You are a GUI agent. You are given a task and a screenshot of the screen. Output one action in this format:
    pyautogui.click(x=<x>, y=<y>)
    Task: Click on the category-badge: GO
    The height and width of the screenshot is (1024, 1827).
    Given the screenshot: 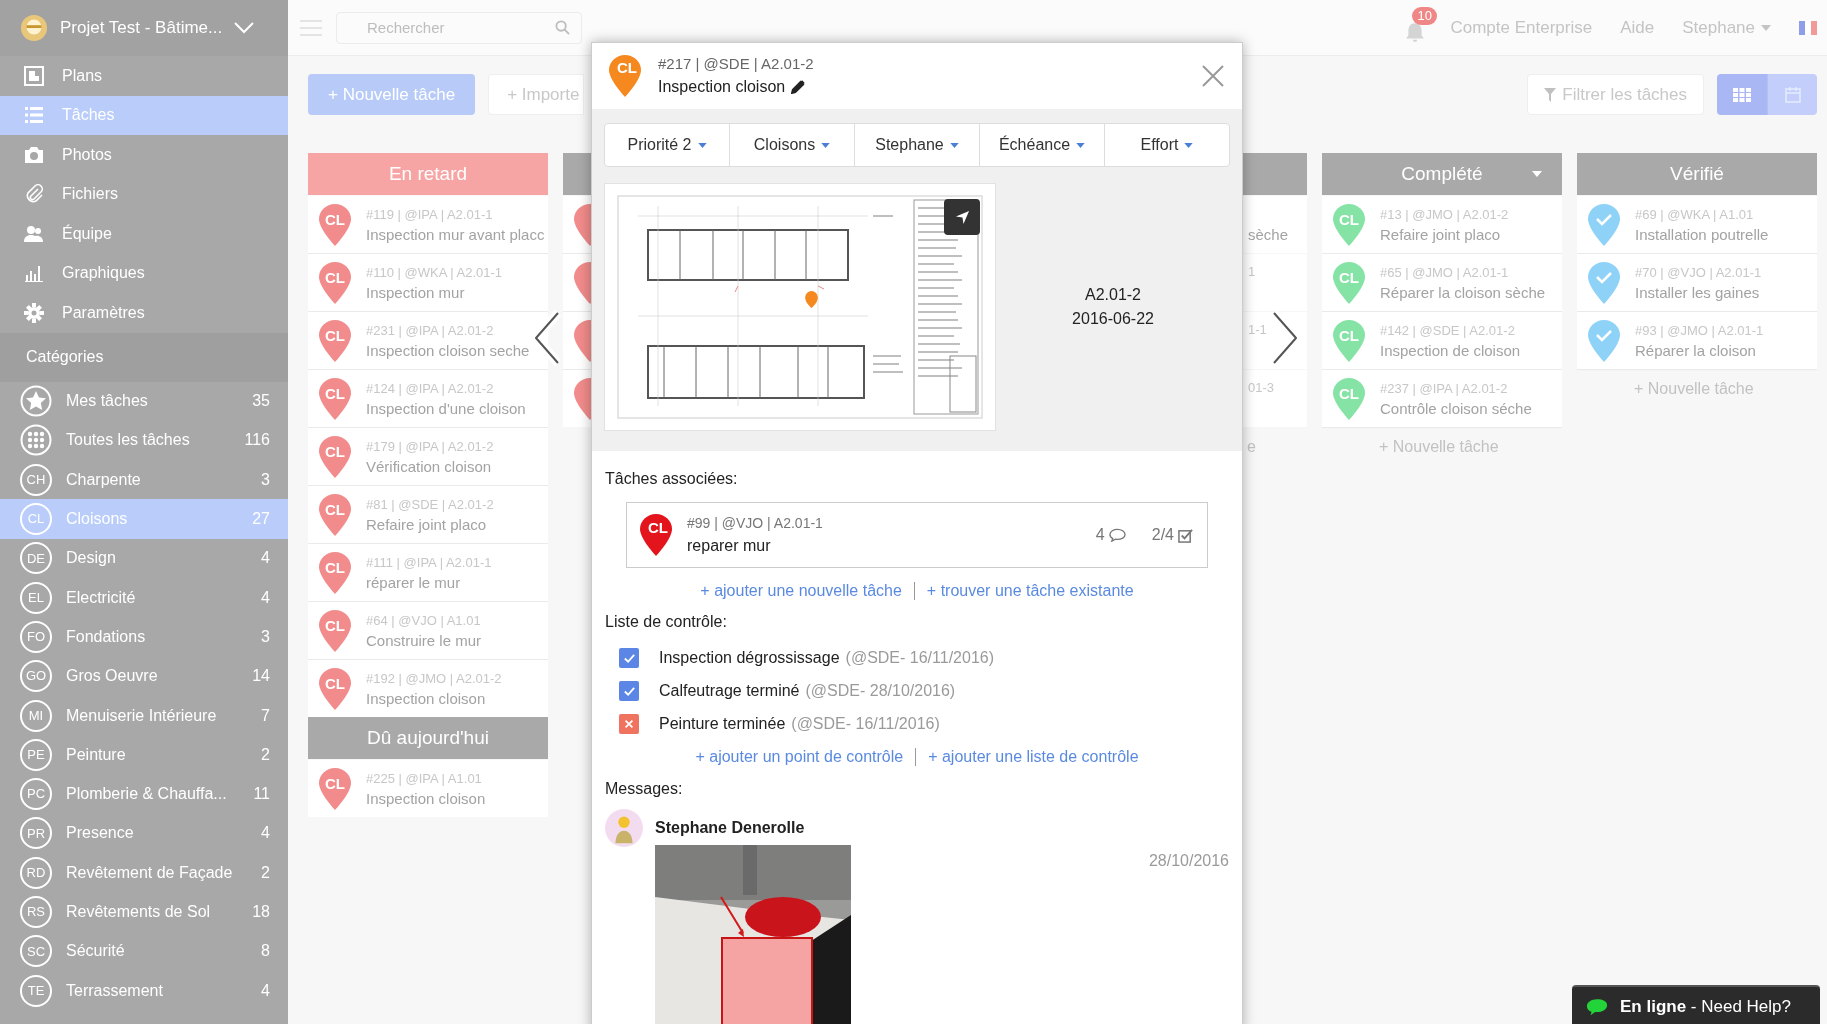 What is the action you would take?
    pyautogui.click(x=36, y=676)
    